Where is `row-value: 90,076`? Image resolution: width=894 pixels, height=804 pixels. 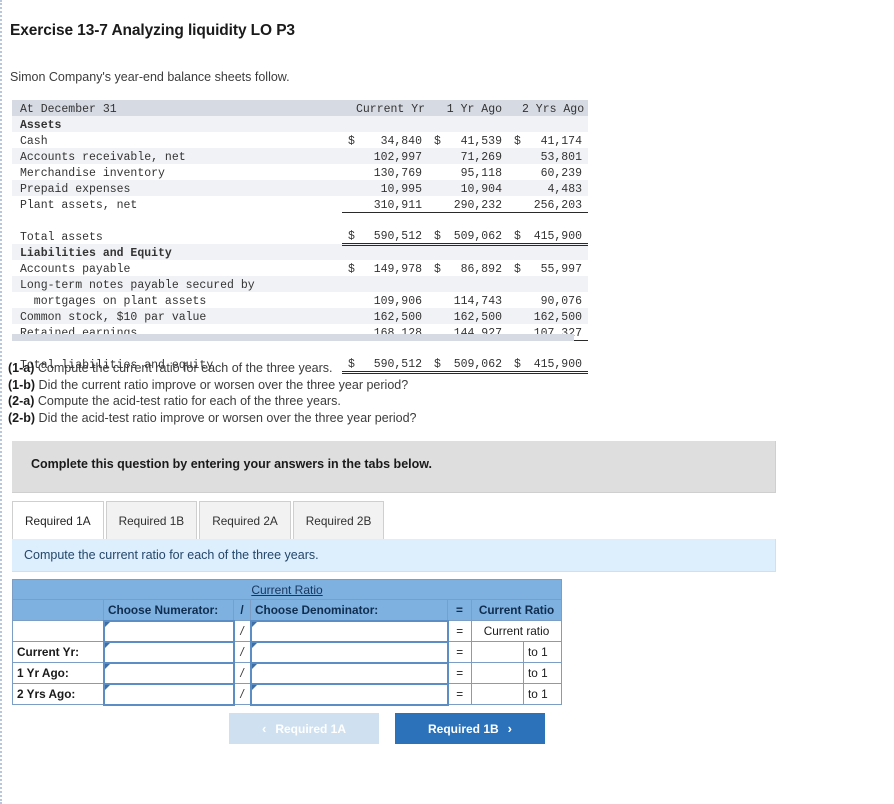 row-value: 90,076 is located at coordinates (561, 301).